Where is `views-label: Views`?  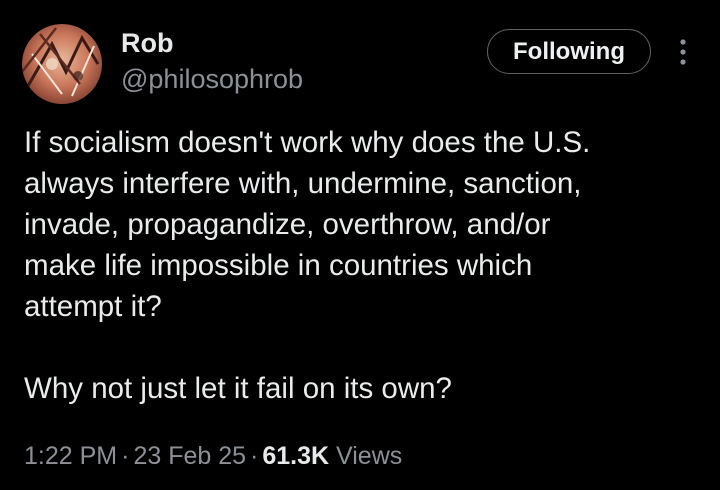 views-label: Views is located at coordinates (369, 456).